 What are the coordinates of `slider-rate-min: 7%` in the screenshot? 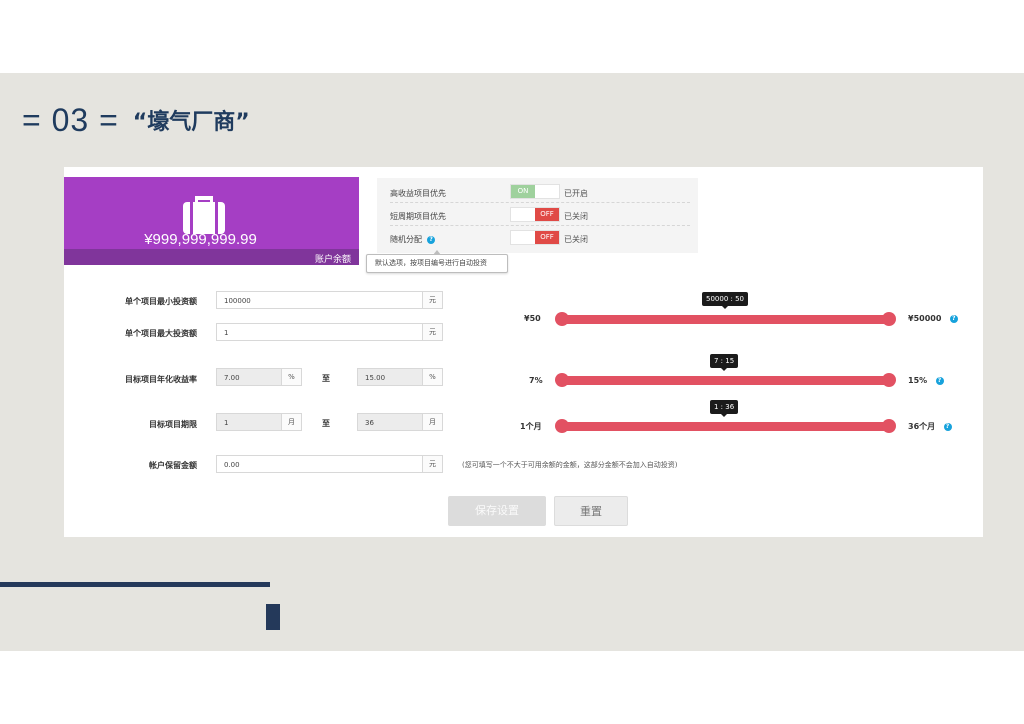 It's located at (536, 380).